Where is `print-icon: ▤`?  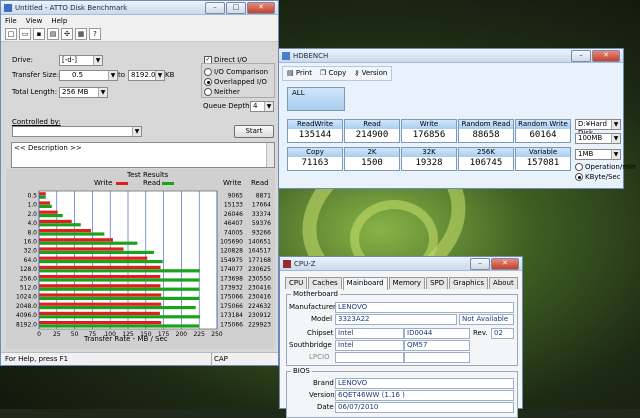
print-icon: ▤ is located at coordinates (53, 34).